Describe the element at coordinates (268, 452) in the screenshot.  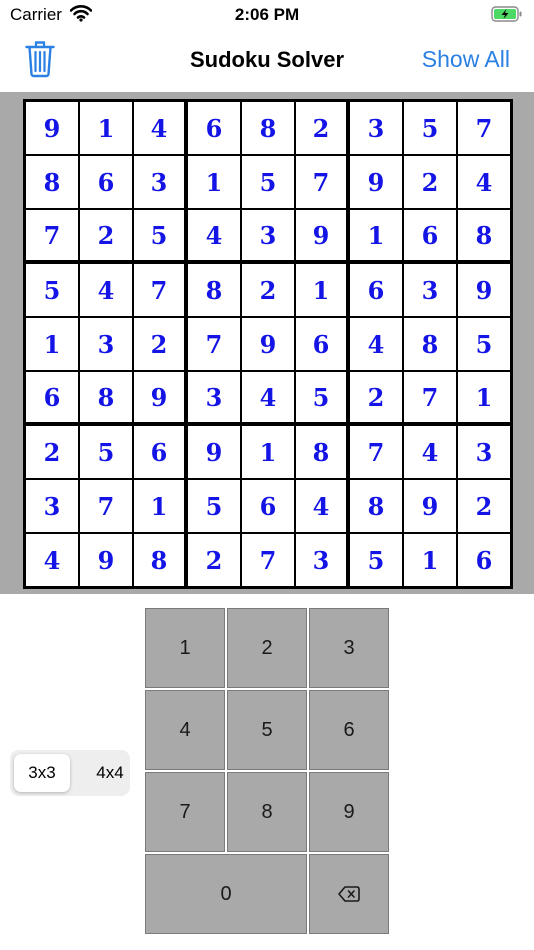
I see `sudoku-cell-r7-c5: 1` at that location.